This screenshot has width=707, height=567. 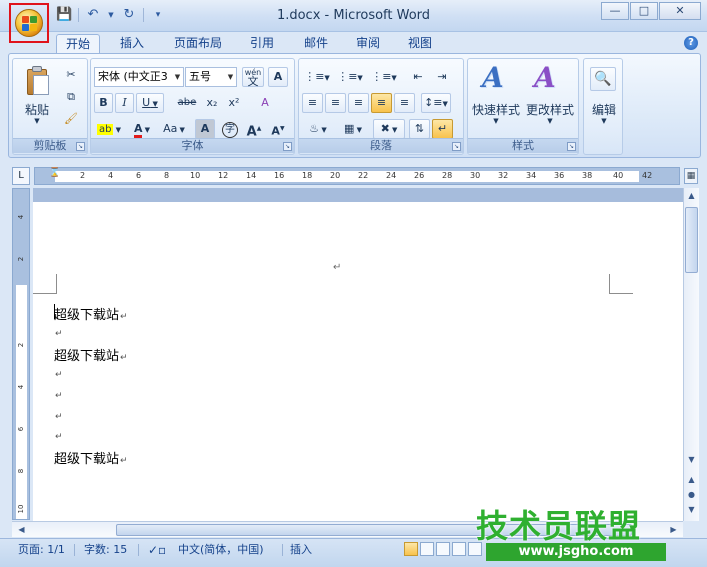 I want to click on vertical-scrollbar: ▲ ▼ ▲ ● ▼, so click(x=691, y=354).